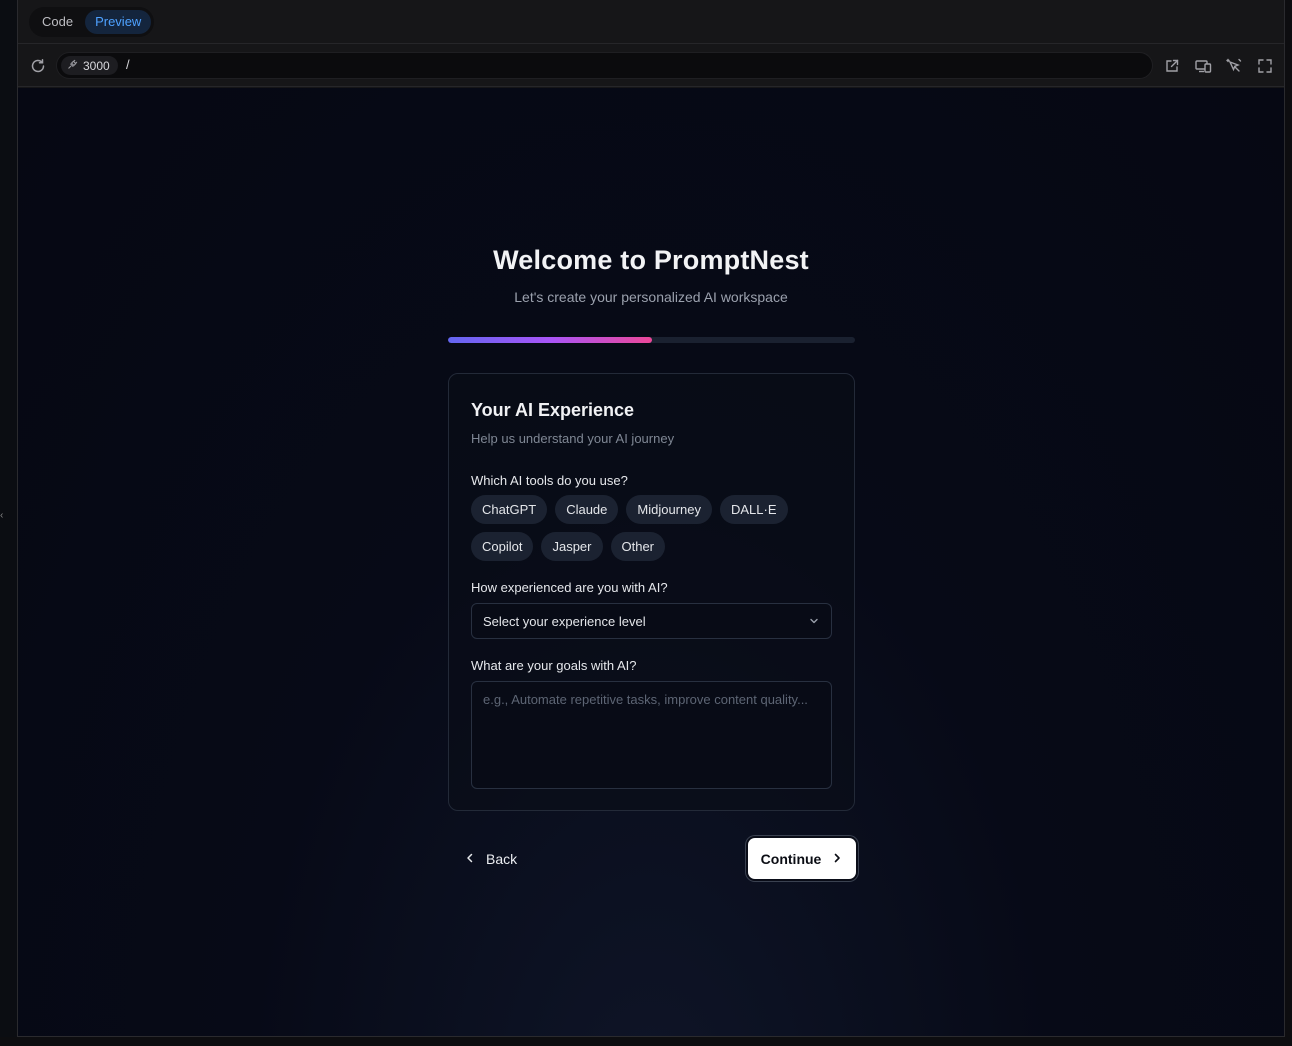  What do you see at coordinates (604, 65) in the screenshot?
I see `address-bar: 3000 /` at bounding box center [604, 65].